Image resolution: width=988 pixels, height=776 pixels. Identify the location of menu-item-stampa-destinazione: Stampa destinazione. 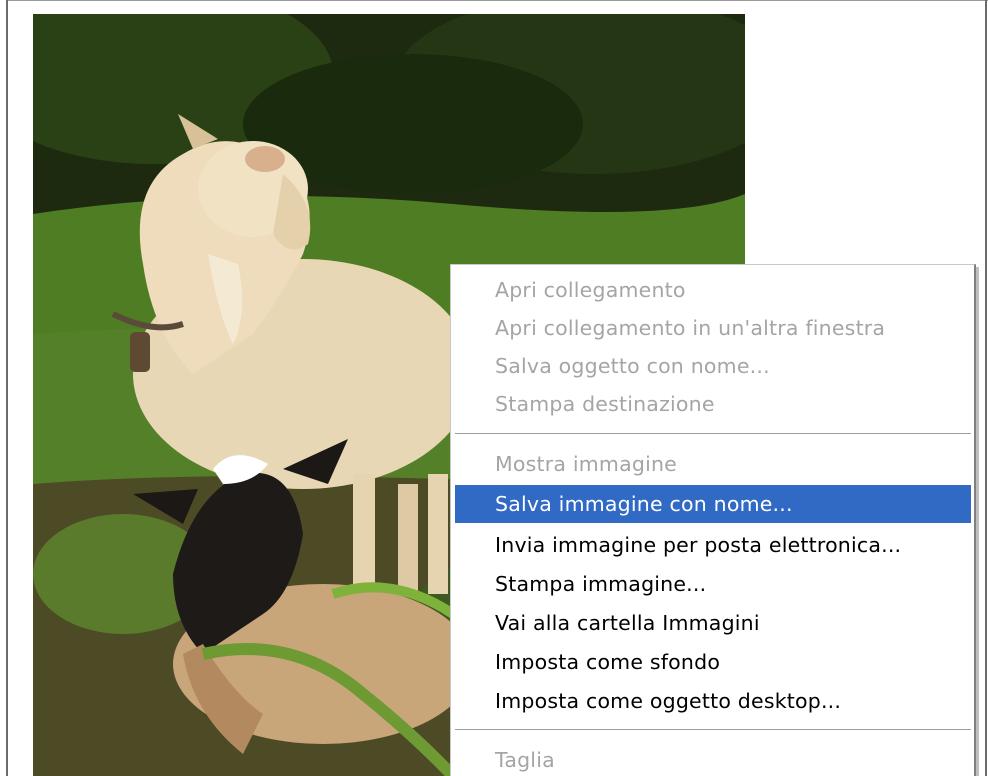
(713, 404).